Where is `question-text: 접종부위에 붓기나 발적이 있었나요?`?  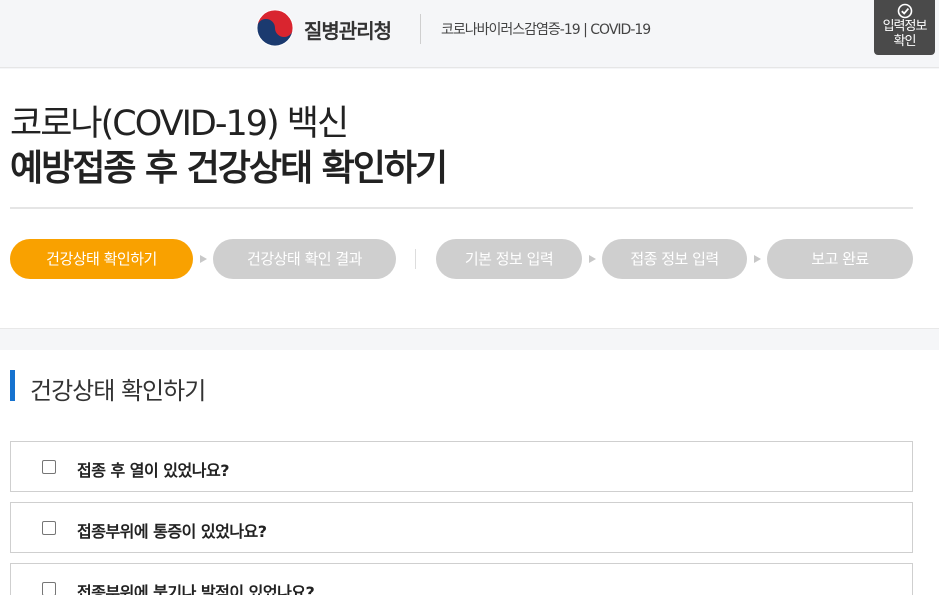
question-text: 접종부위에 붓기나 발적이 있었나요? is located at coordinates (196, 589).